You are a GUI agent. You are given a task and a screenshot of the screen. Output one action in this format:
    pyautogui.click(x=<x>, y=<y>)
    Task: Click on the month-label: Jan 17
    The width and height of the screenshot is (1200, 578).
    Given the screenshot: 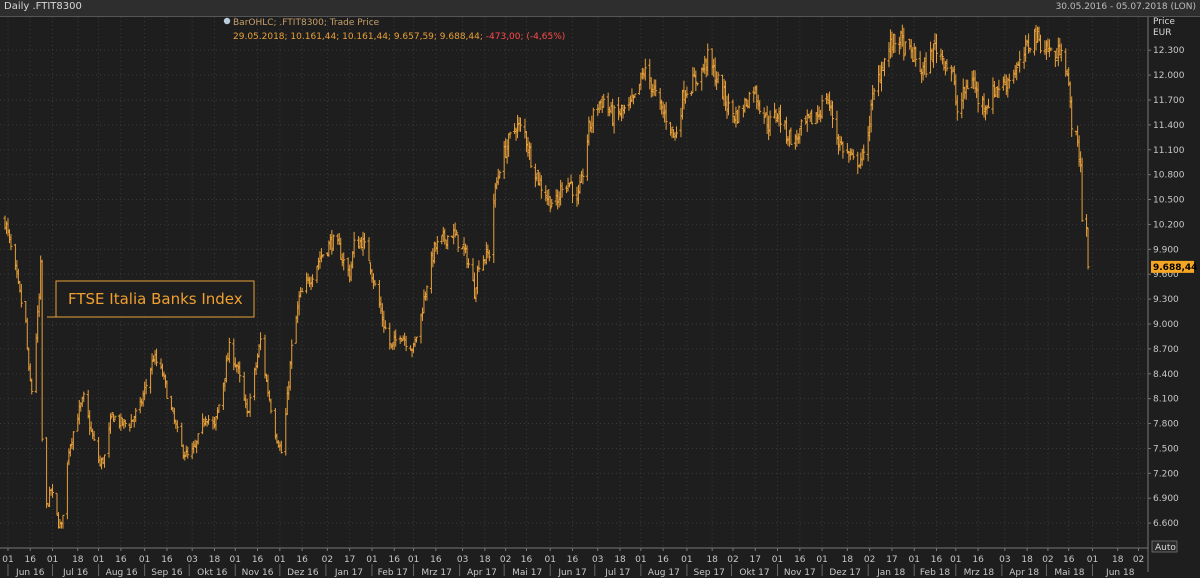 What is the action you would take?
    pyautogui.click(x=348, y=573)
    